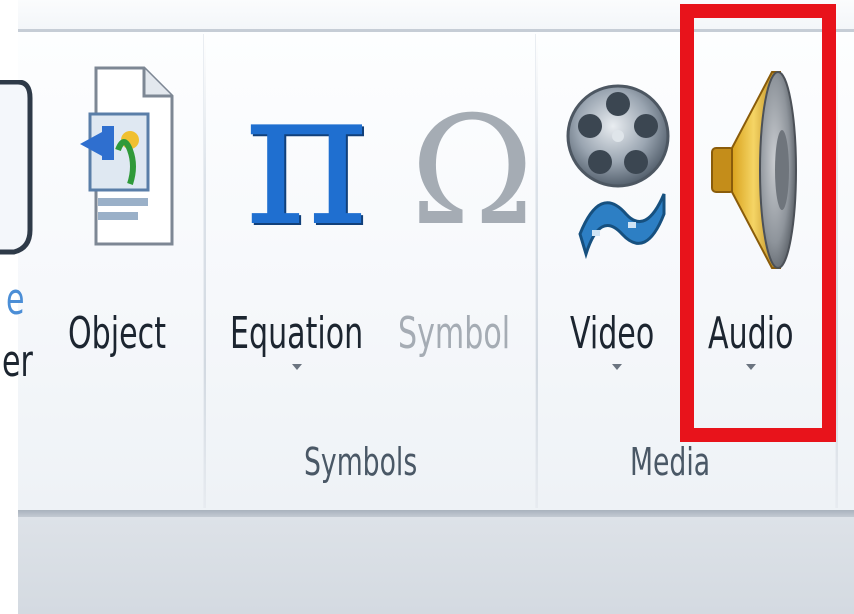  What do you see at coordinates (127, 156) in the screenshot?
I see `object-icon` at bounding box center [127, 156].